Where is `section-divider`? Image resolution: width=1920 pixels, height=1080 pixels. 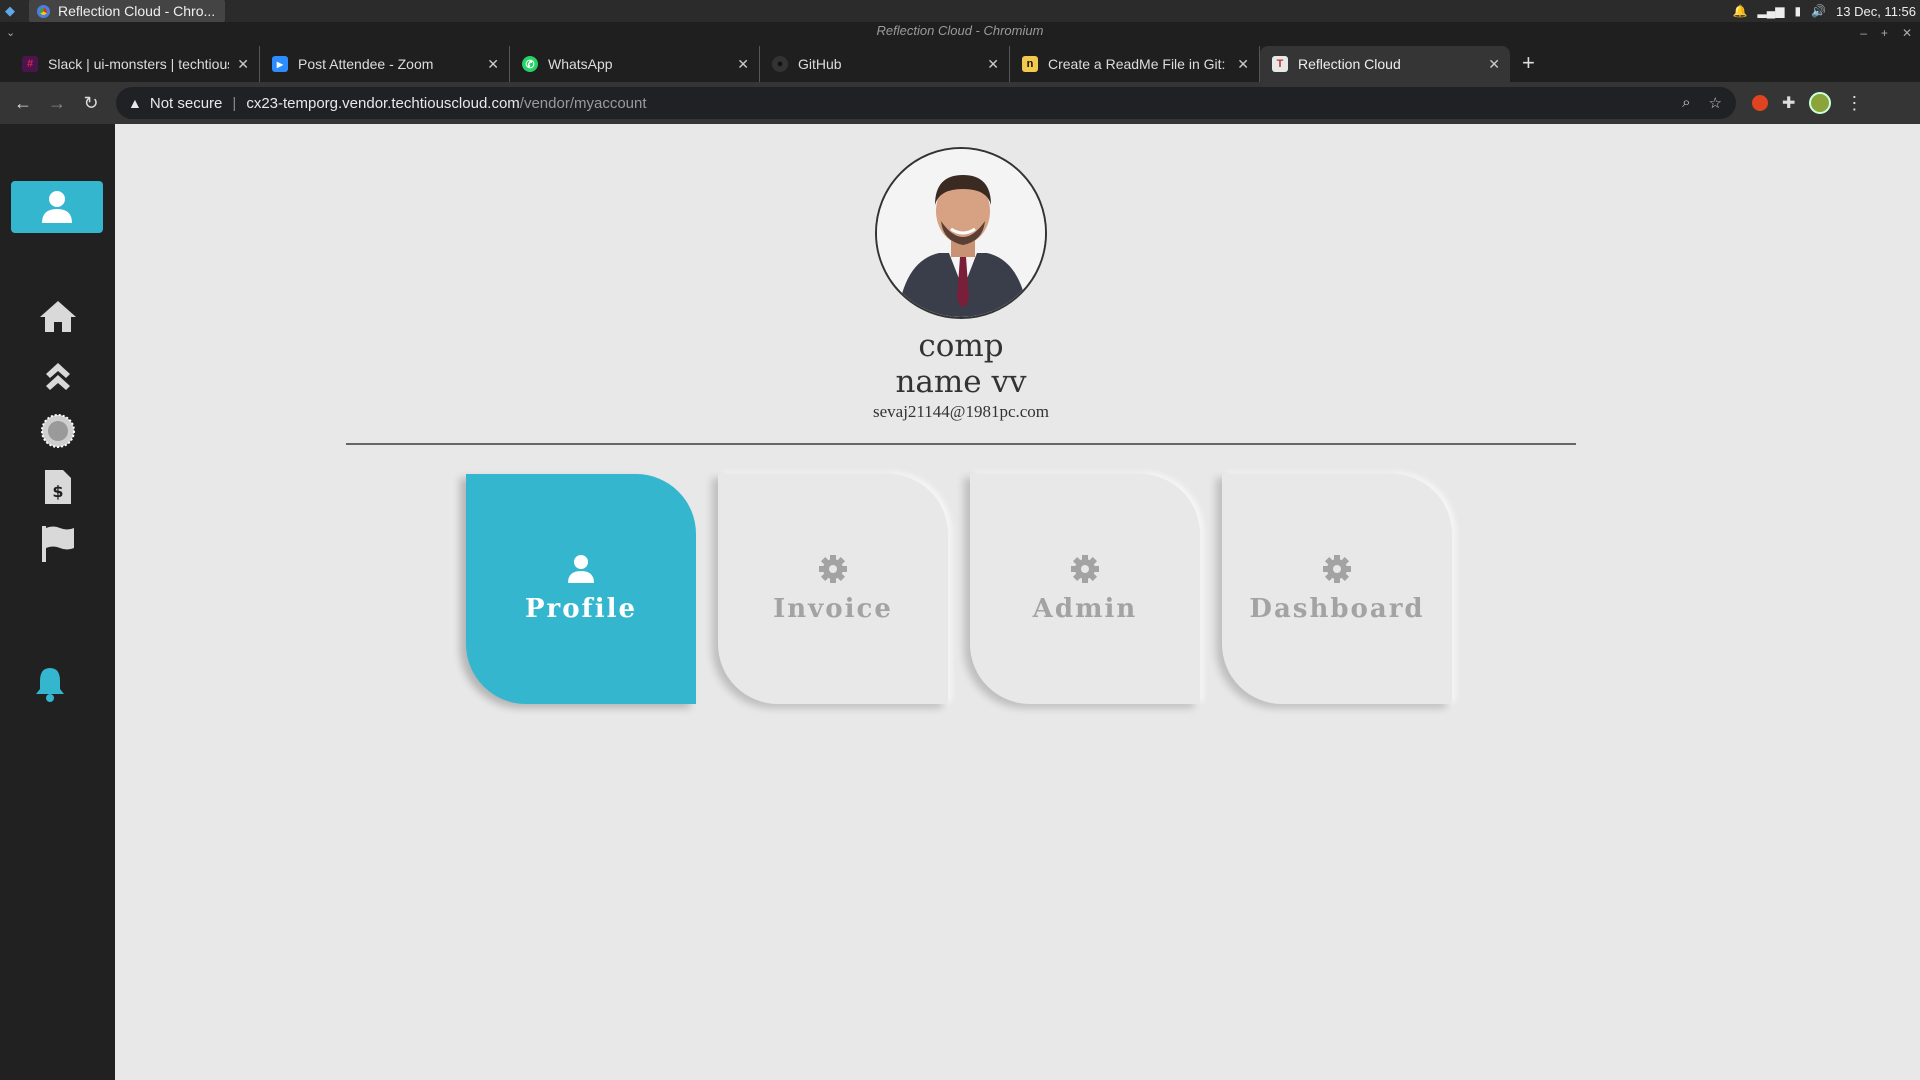
section-divider is located at coordinates (961, 444).